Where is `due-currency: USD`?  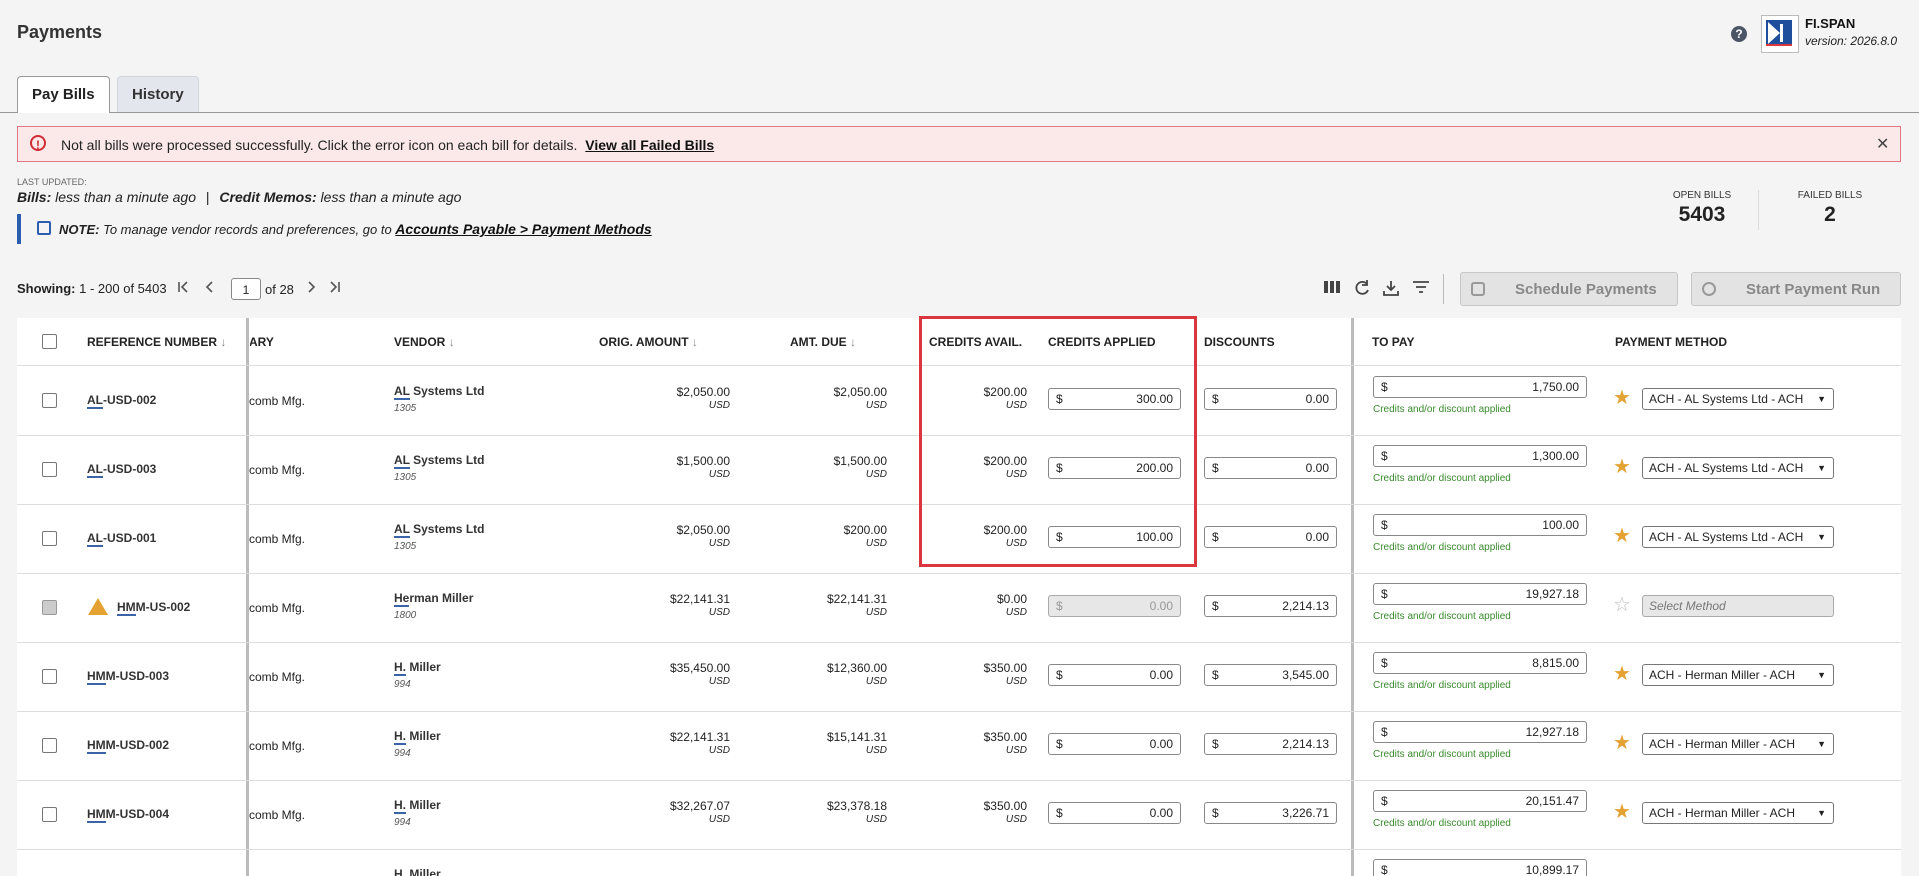
due-currency: USD is located at coordinates (876, 750).